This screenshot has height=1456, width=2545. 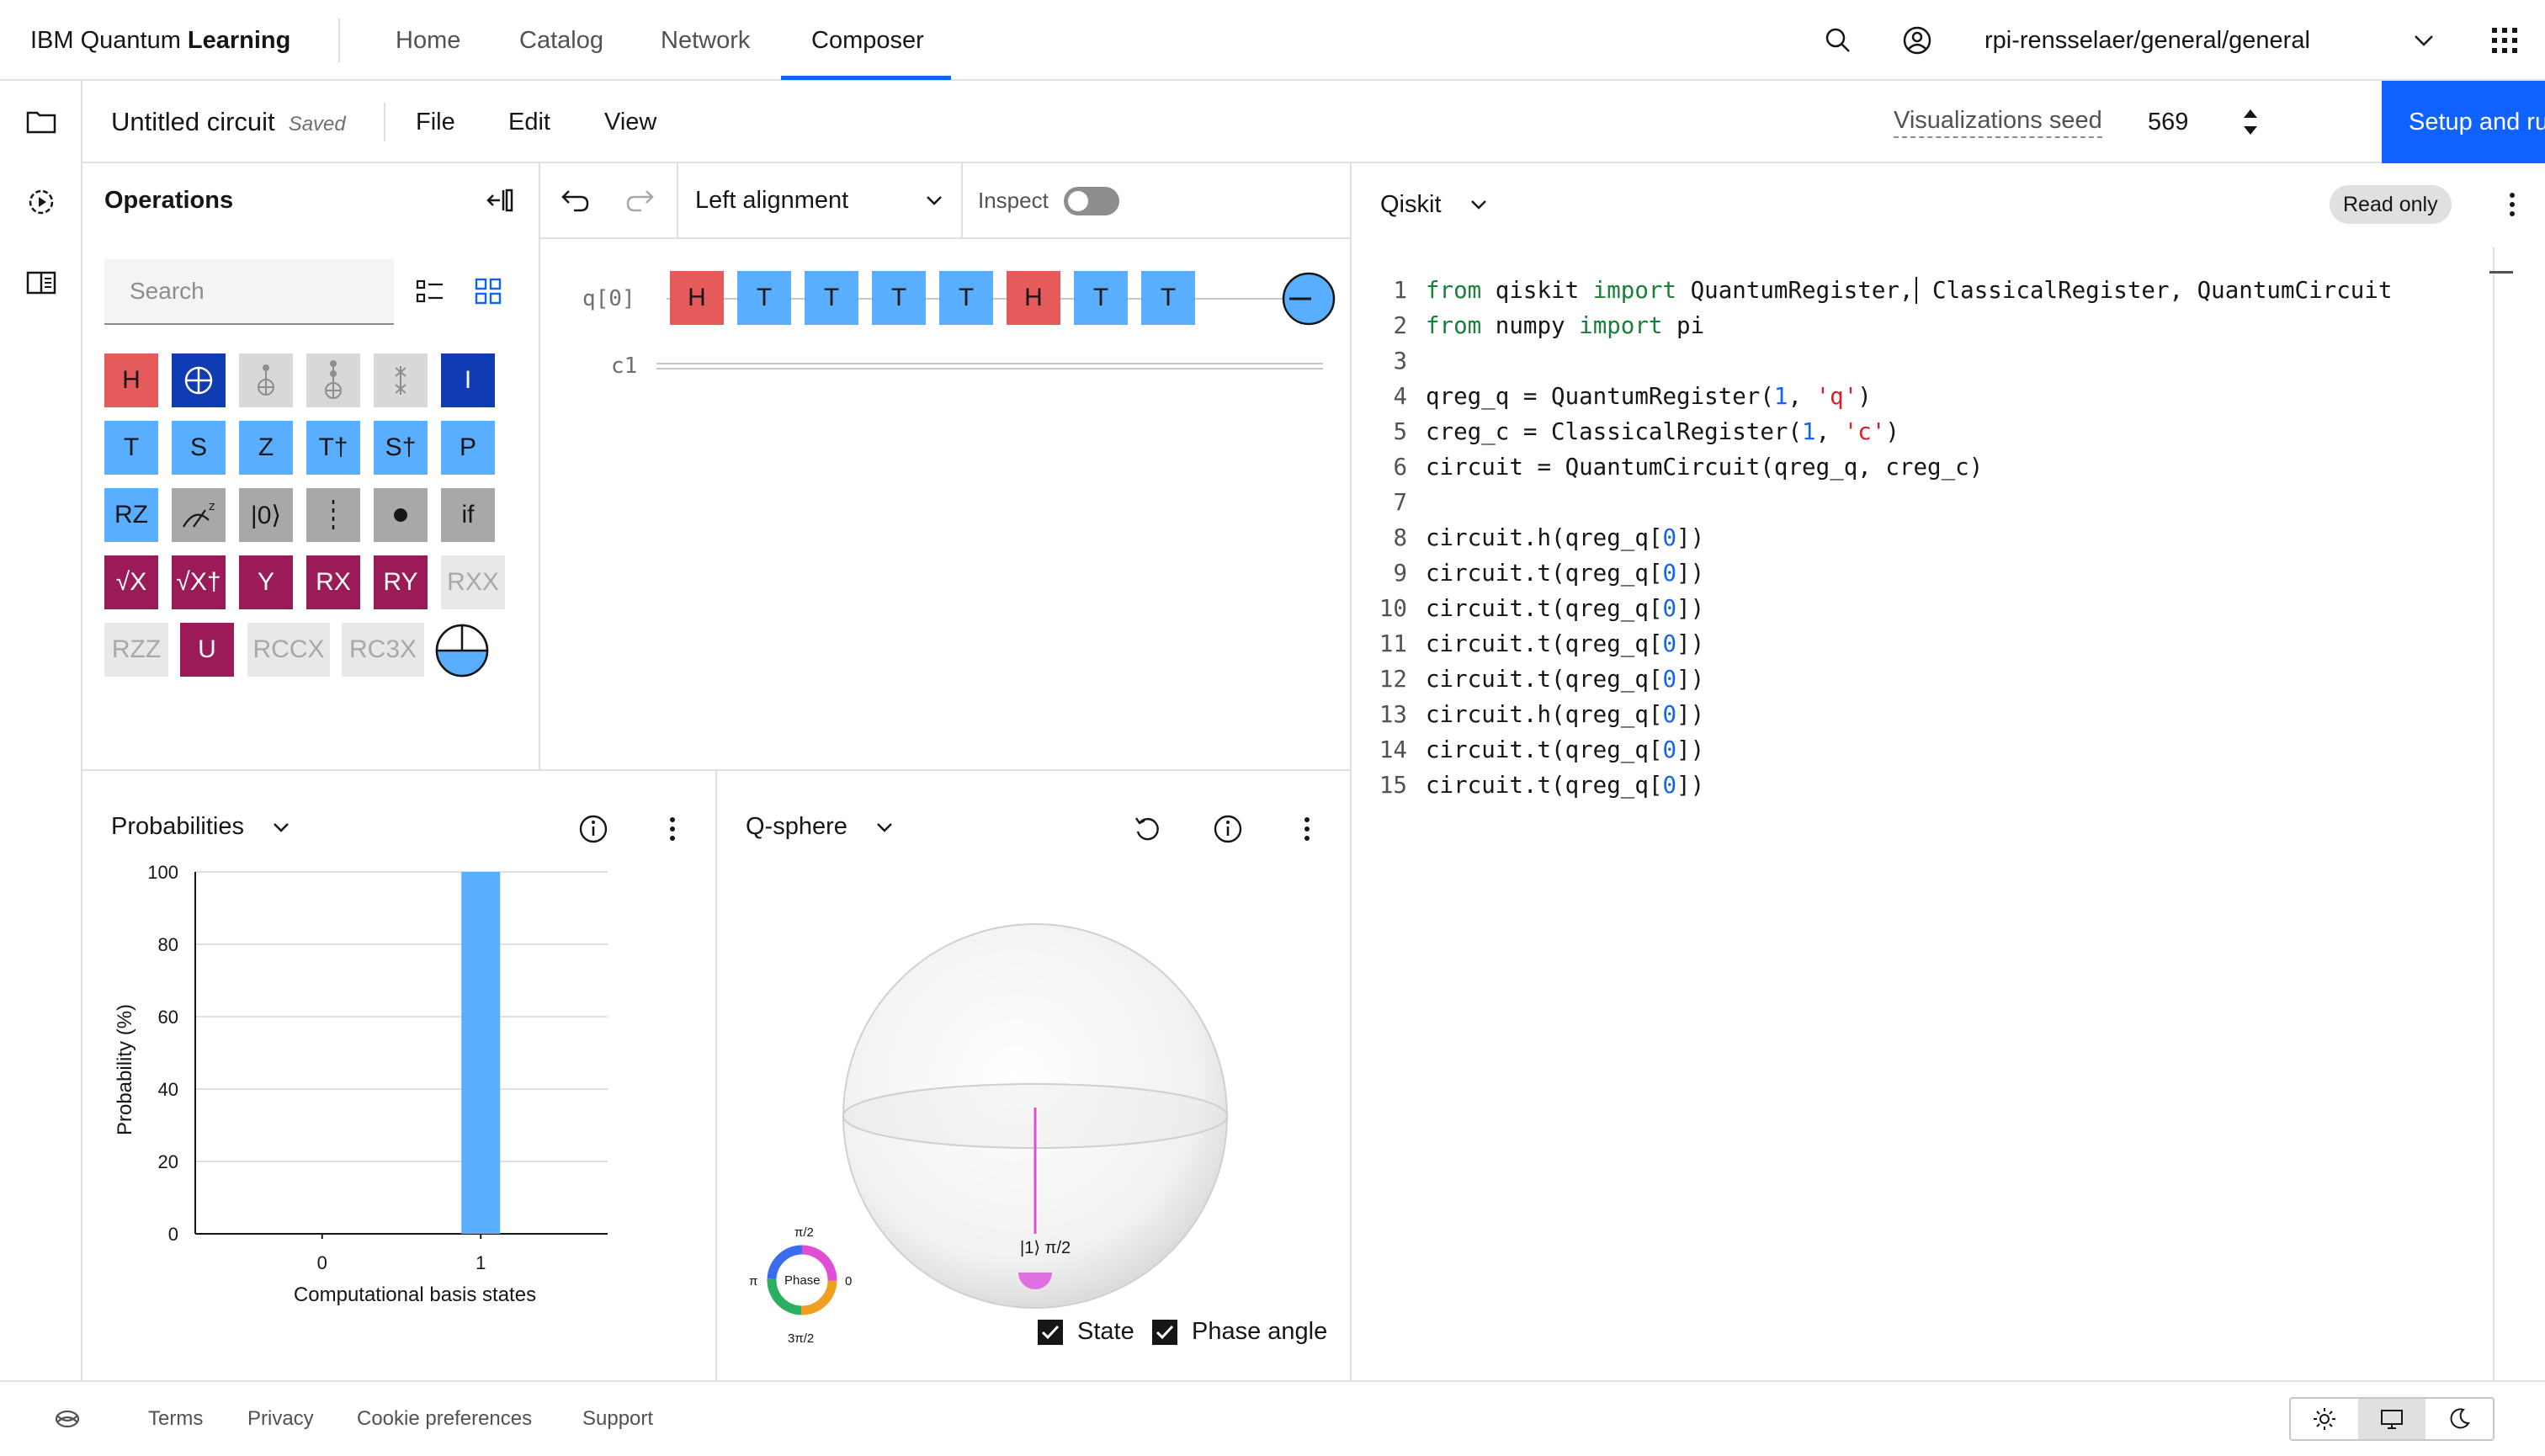 What do you see at coordinates (229, 122) in the screenshot?
I see `circuit-title: Untitled circuit Saved` at bounding box center [229, 122].